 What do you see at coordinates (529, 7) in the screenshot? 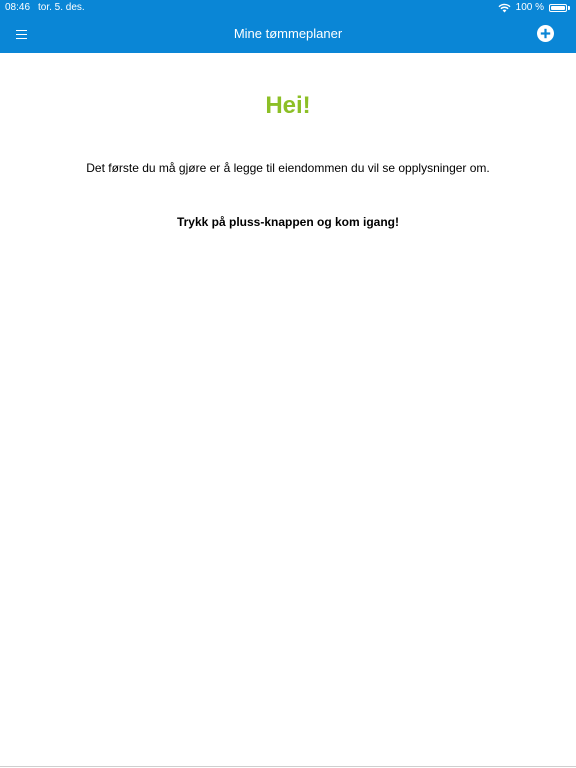
I see `battery-percentage: 100 %` at bounding box center [529, 7].